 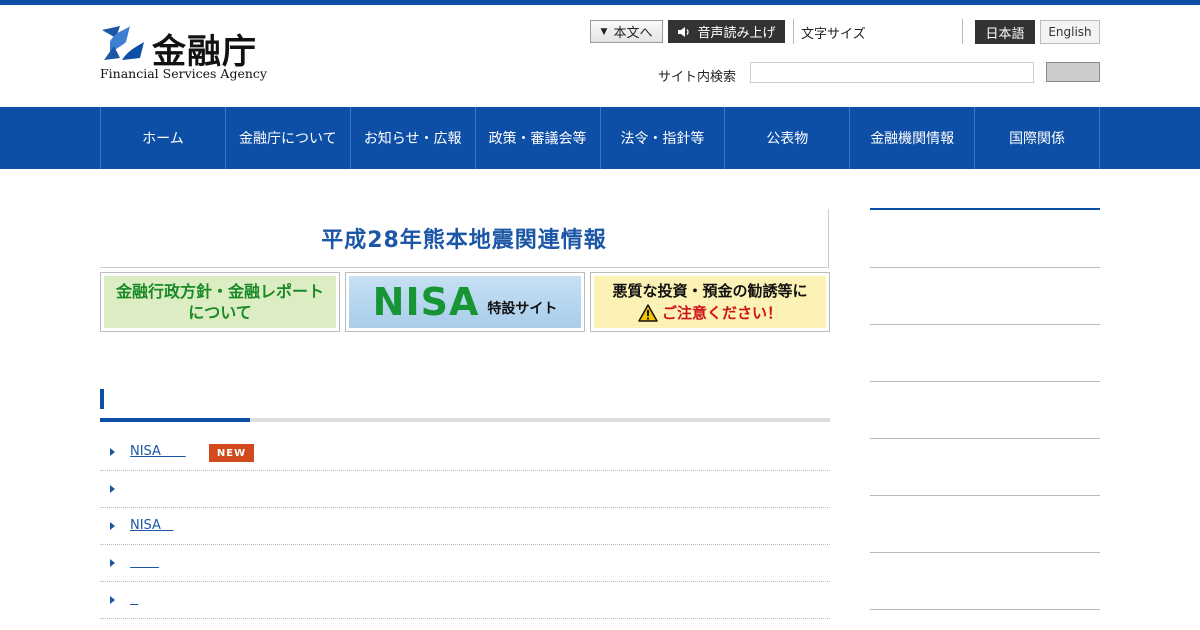 What do you see at coordinates (538, 138) in the screenshot?
I see `nav-item-policy: 政策・審議会等` at bounding box center [538, 138].